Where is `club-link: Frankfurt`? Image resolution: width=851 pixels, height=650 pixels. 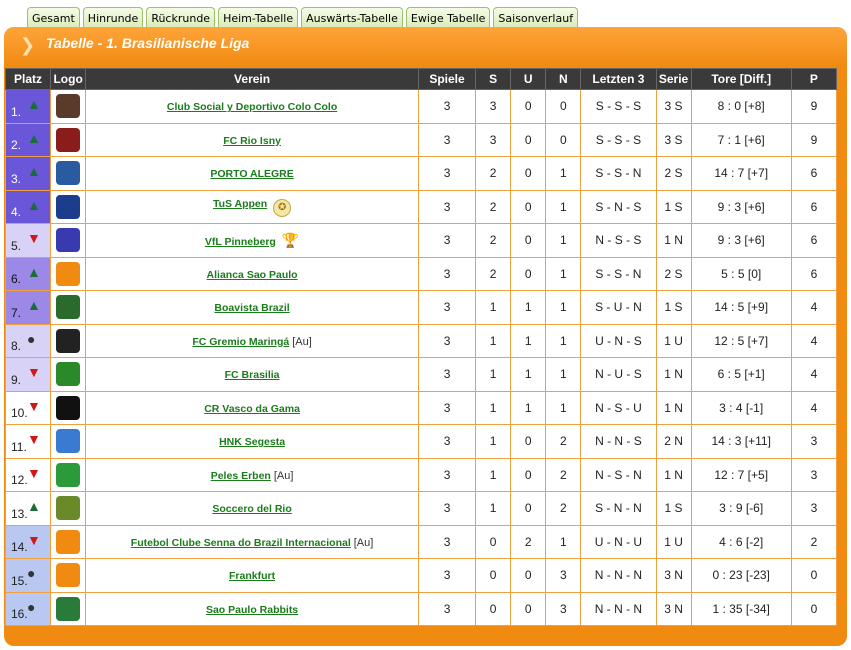
club-link: Frankfurt is located at coordinates (252, 576).